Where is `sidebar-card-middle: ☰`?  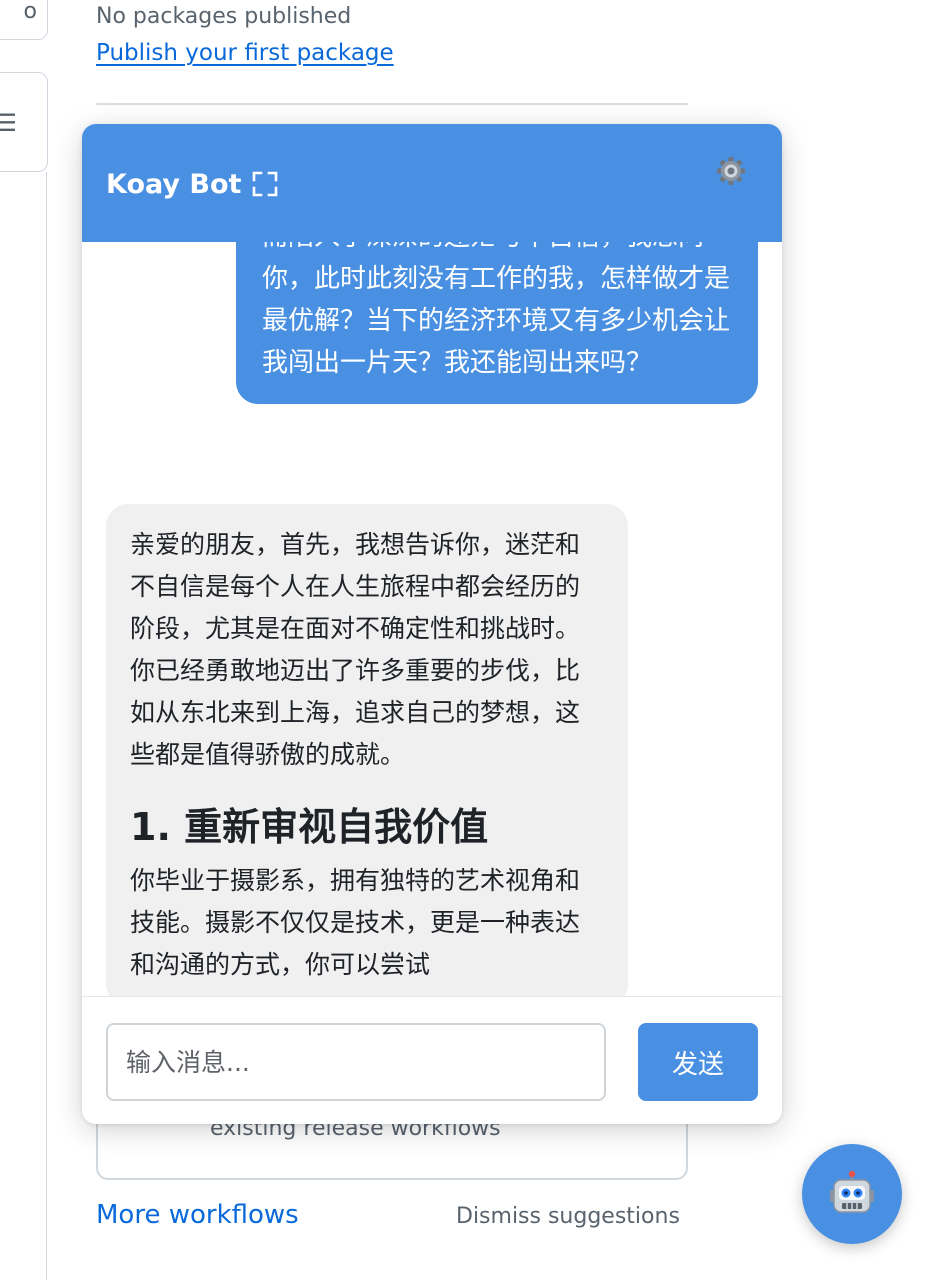
sidebar-card-middle: ☰ is located at coordinates (24, 122).